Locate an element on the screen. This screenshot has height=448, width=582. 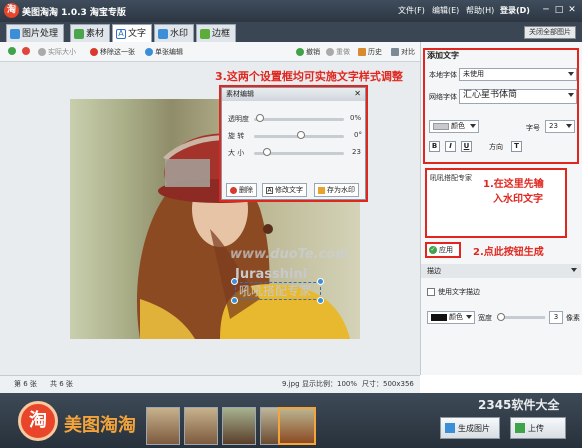
watermark-line-1: Jurasshini is located at coordinates (271, 274).